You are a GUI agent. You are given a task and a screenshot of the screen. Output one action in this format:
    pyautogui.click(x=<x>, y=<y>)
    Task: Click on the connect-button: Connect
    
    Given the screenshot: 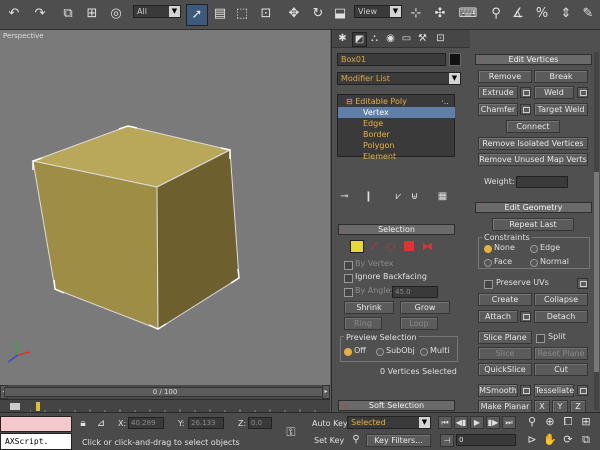 What is the action you would take?
    pyautogui.click(x=533, y=126)
    